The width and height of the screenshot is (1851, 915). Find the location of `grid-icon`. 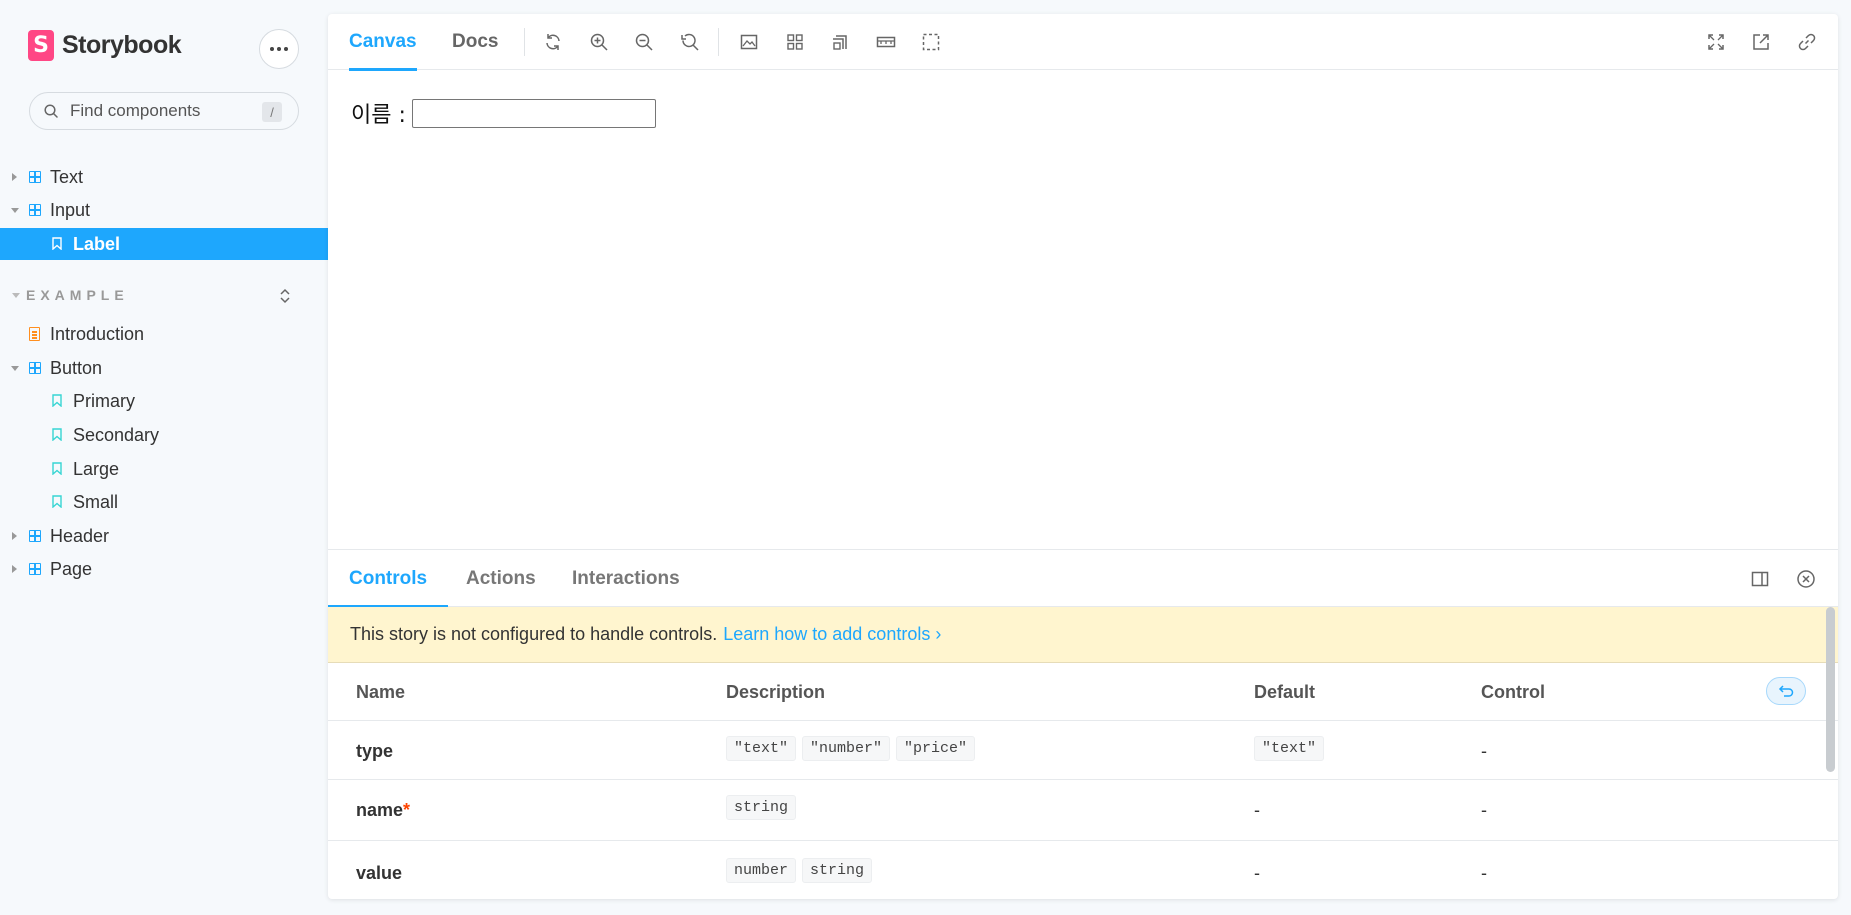

grid-icon is located at coordinates (795, 42).